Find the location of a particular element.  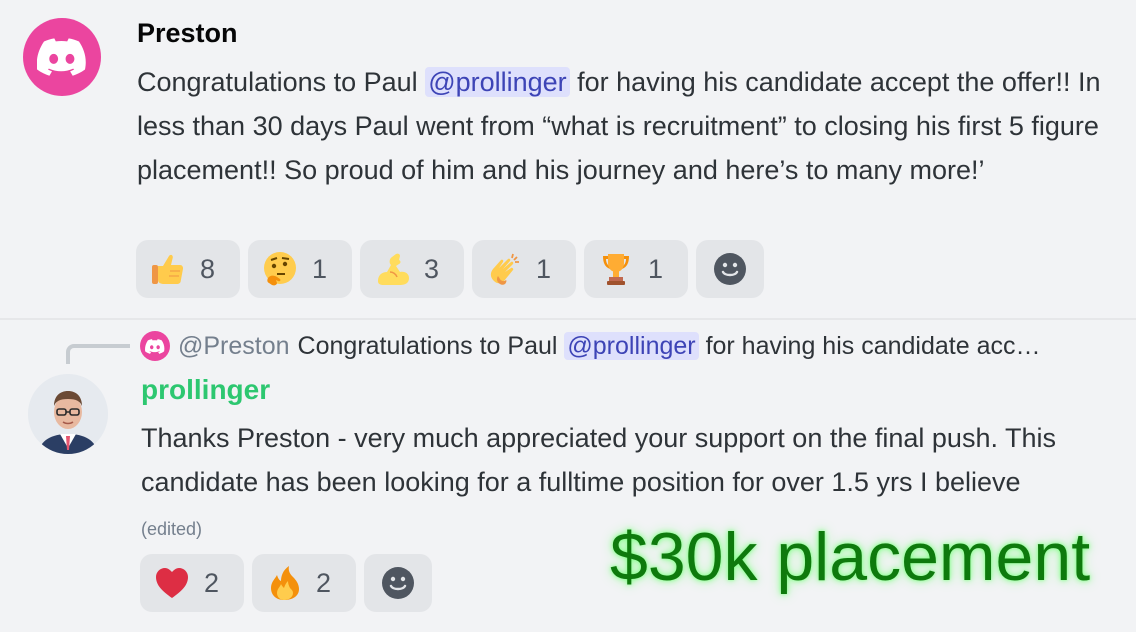

author-name: prollinger is located at coordinates (205, 390).